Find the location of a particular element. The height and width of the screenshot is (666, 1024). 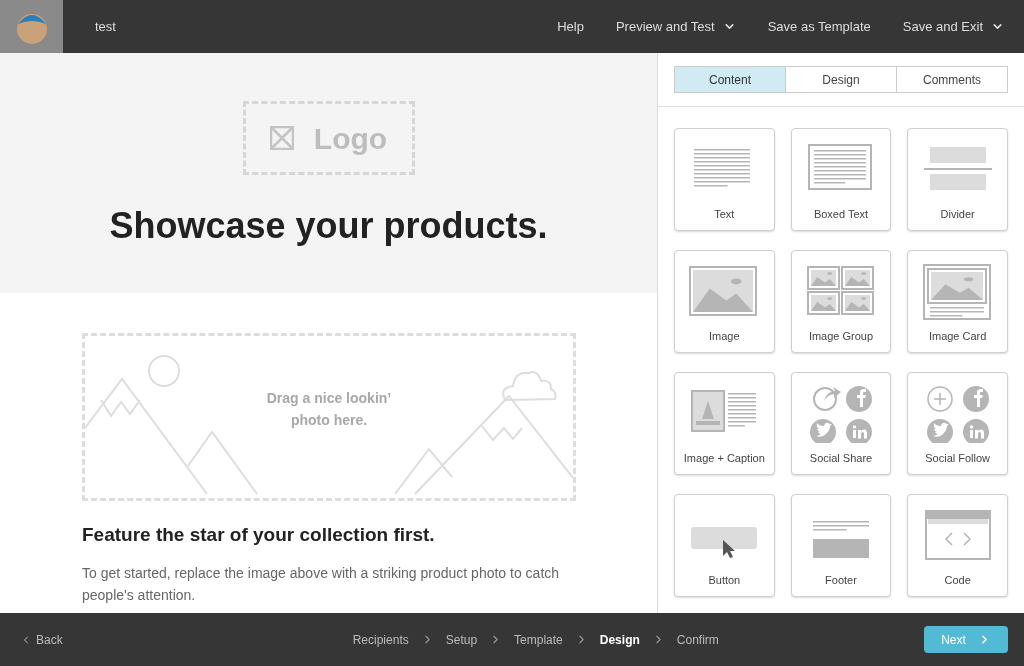

section-heading: Feature the star of your collection first. is located at coordinates (259, 535).